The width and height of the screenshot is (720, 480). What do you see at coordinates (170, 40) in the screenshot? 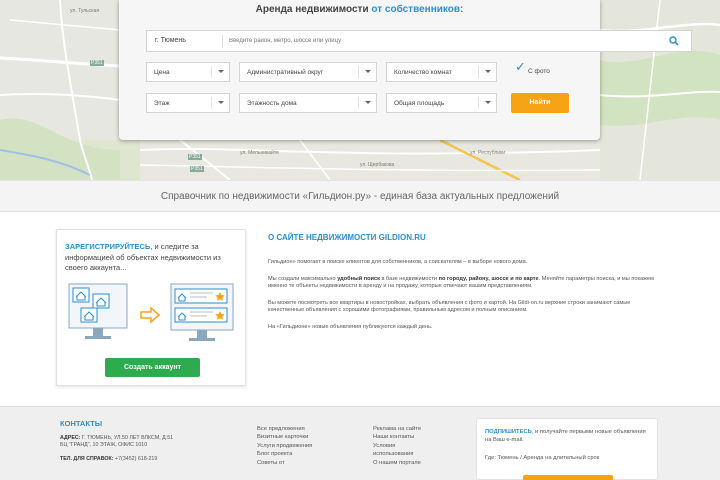
I see `city-selector: г. Тюмень` at bounding box center [170, 40].